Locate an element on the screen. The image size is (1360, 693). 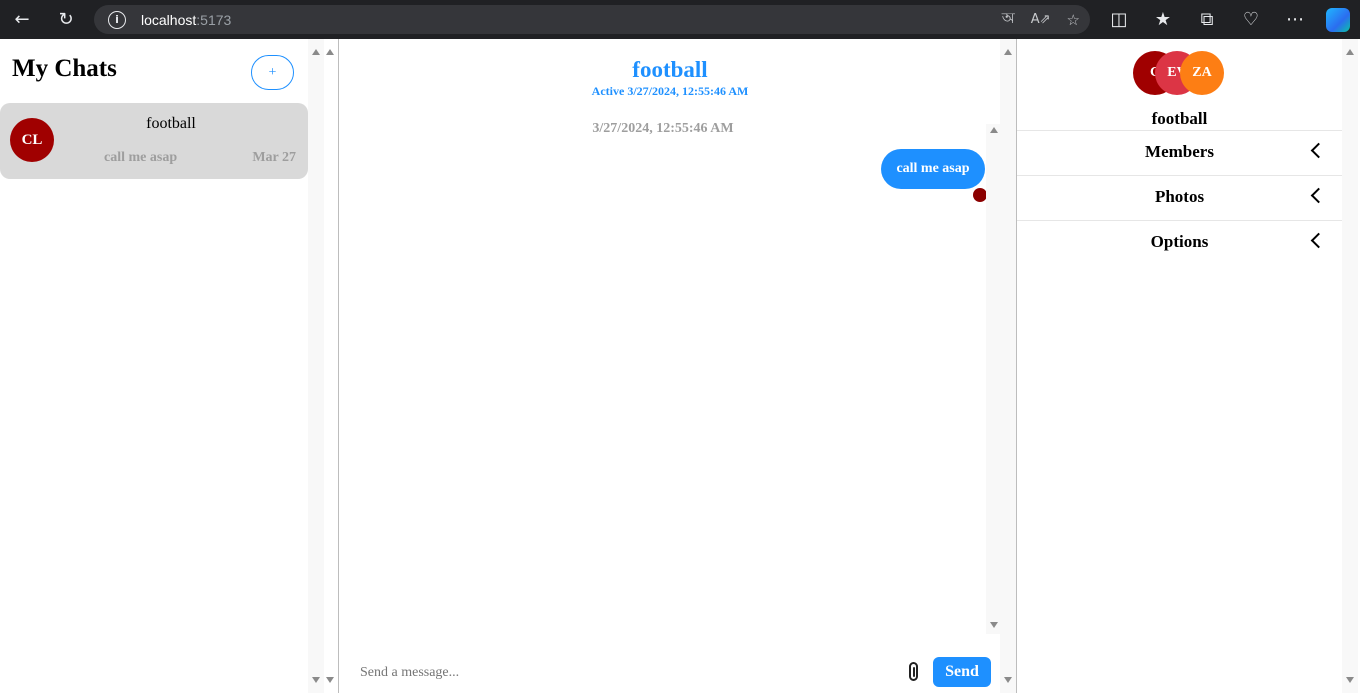
split-screen-icon: ◫ is located at coordinates (1119, 20).